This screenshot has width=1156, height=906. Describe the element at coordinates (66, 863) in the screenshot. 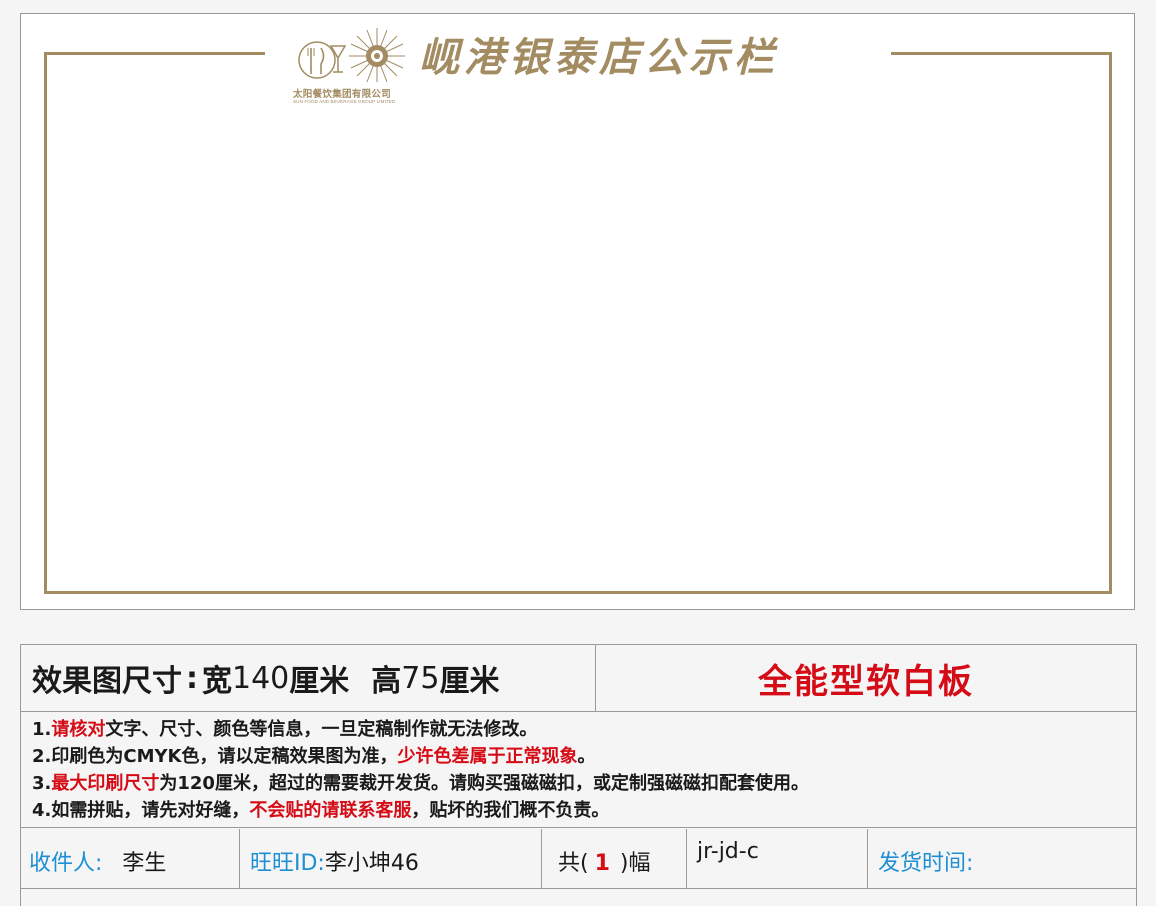

I see `recipient-label: 收件人:` at that location.